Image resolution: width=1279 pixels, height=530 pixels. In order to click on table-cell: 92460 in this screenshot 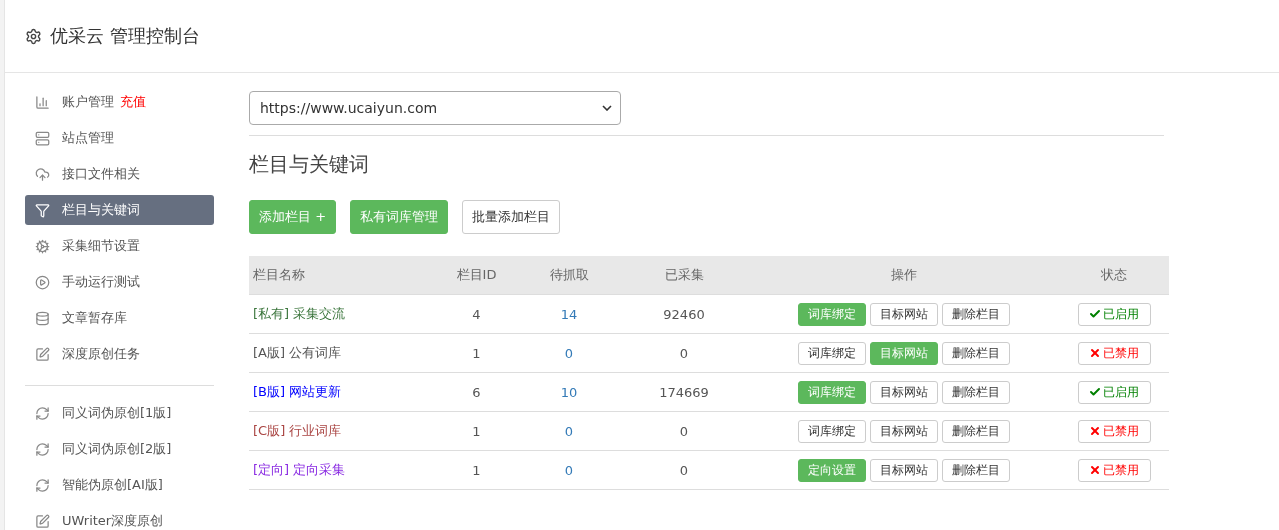, I will do `click(684, 314)`.